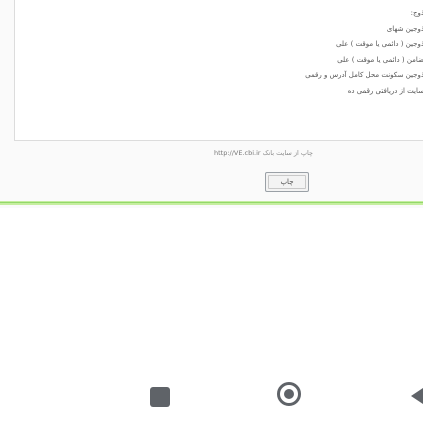 The width and height of the screenshot is (423, 430). I want to click on circle-home-icon, so click(289, 394).